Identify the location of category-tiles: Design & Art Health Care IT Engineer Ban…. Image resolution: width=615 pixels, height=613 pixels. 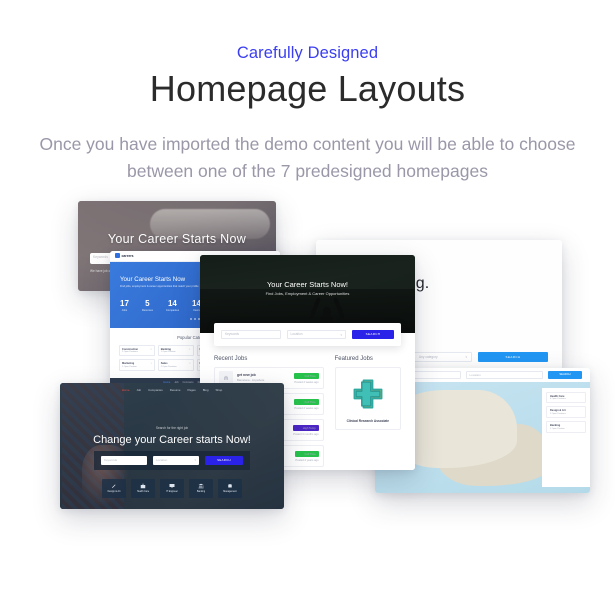
(172, 488).